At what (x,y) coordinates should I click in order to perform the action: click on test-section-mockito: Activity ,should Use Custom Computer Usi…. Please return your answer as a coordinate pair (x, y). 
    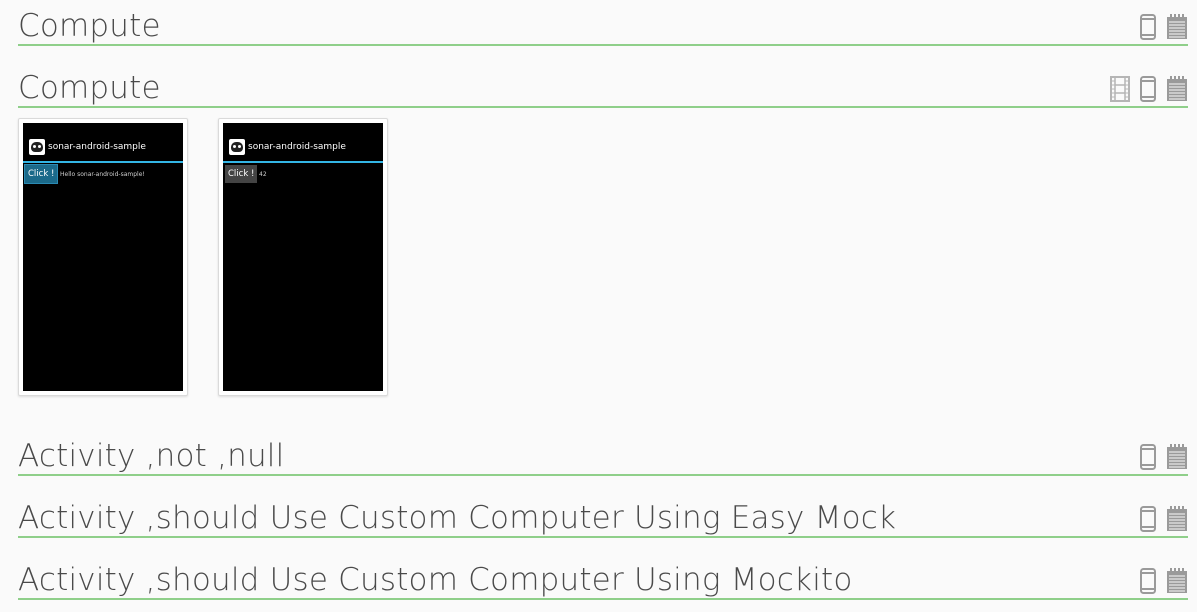
    Looking at the image, I should click on (603, 581).